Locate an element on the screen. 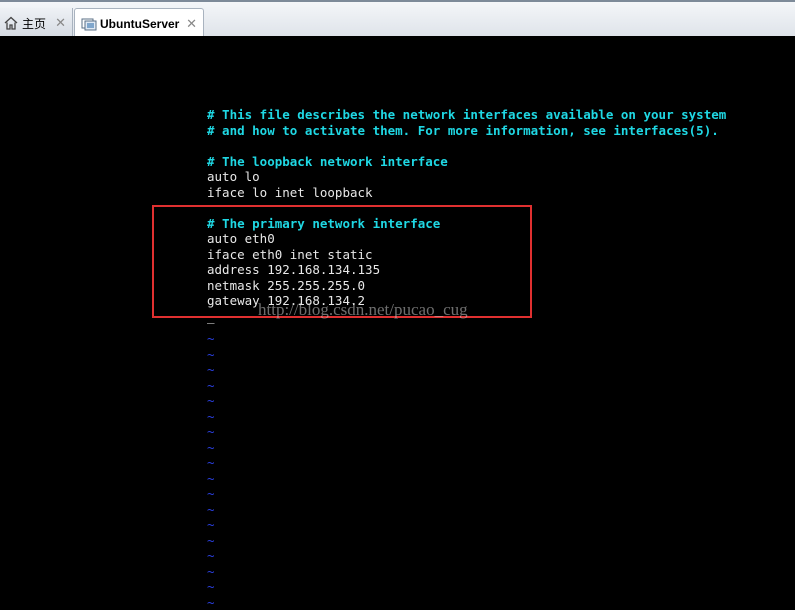 Image resolution: width=795 pixels, height=610 pixels. tab-home: 主页 ✕ is located at coordinates (36, 23).